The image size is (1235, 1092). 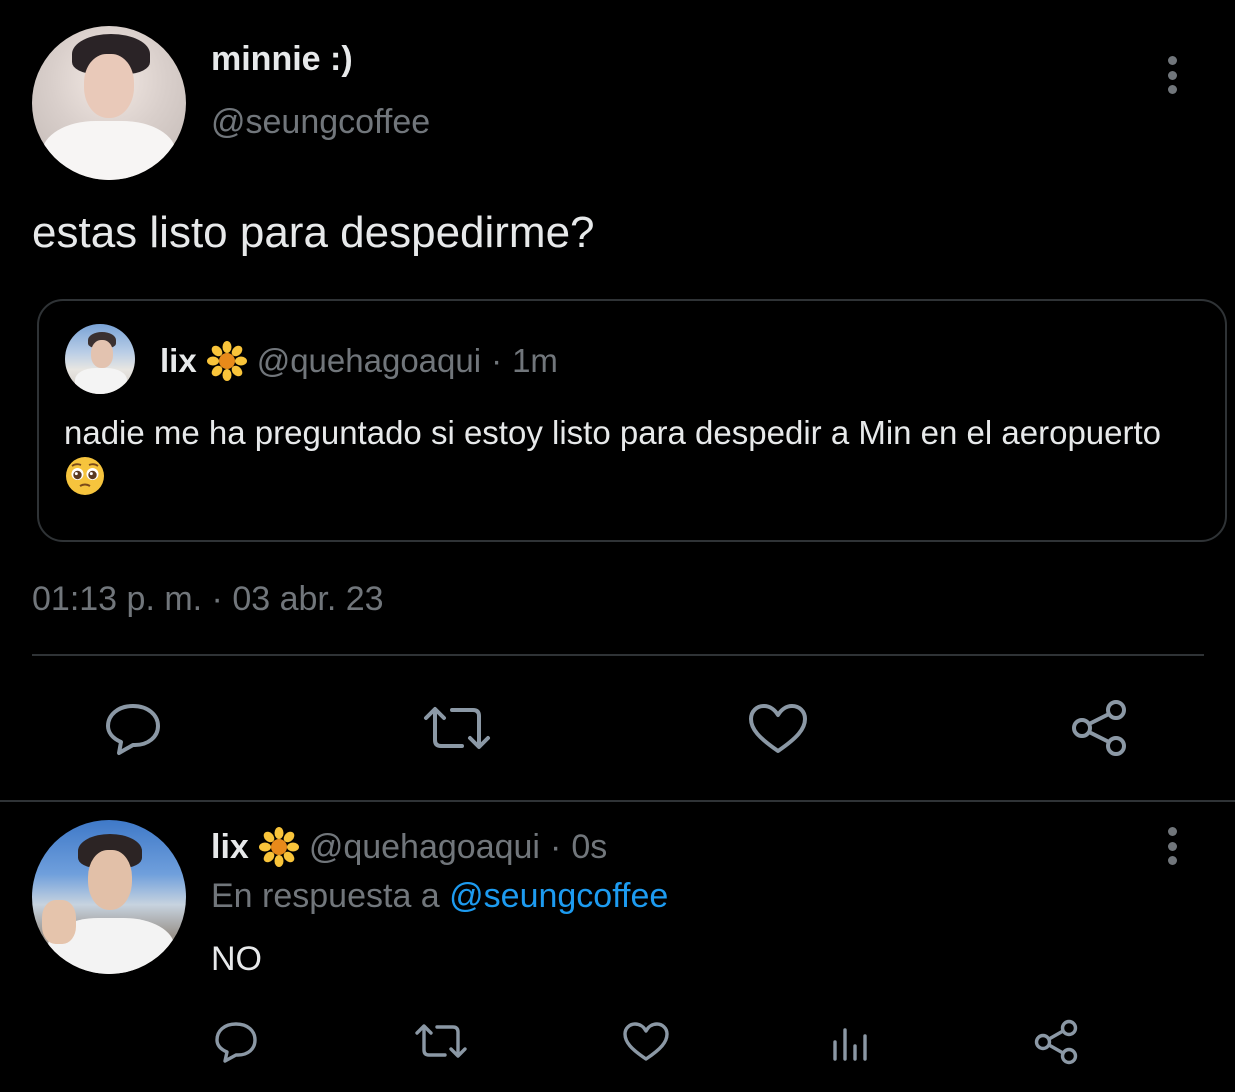 What do you see at coordinates (589, 847) in the screenshot?
I see `reply-tweet-time: 0s` at bounding box center [589, 847].